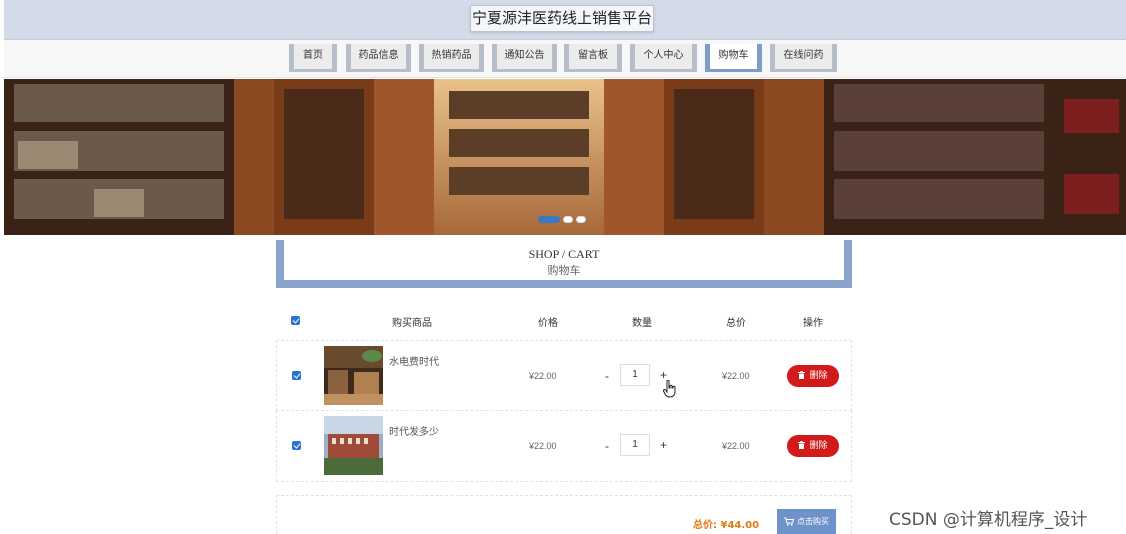  What do you see at coordinates (548, 323) in the screenshot?
I see `header-price: 价格` at bounding box center [548, 323].